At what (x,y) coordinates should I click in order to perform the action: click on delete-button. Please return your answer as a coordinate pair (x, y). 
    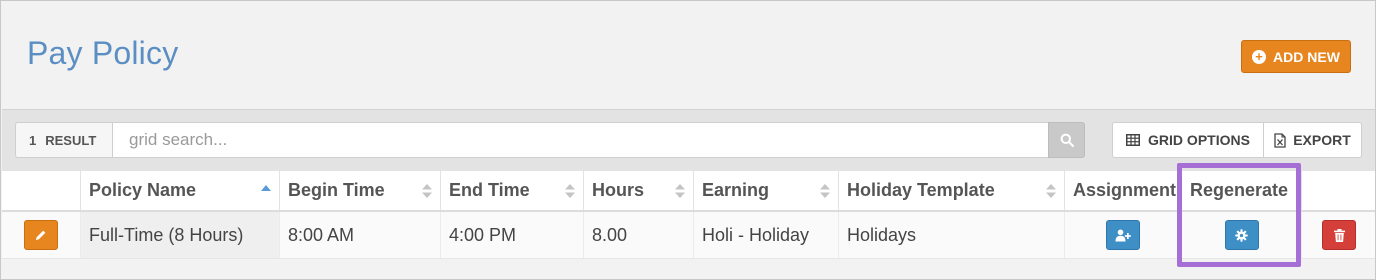
    Looking at the image, I should click on (1339, 235).